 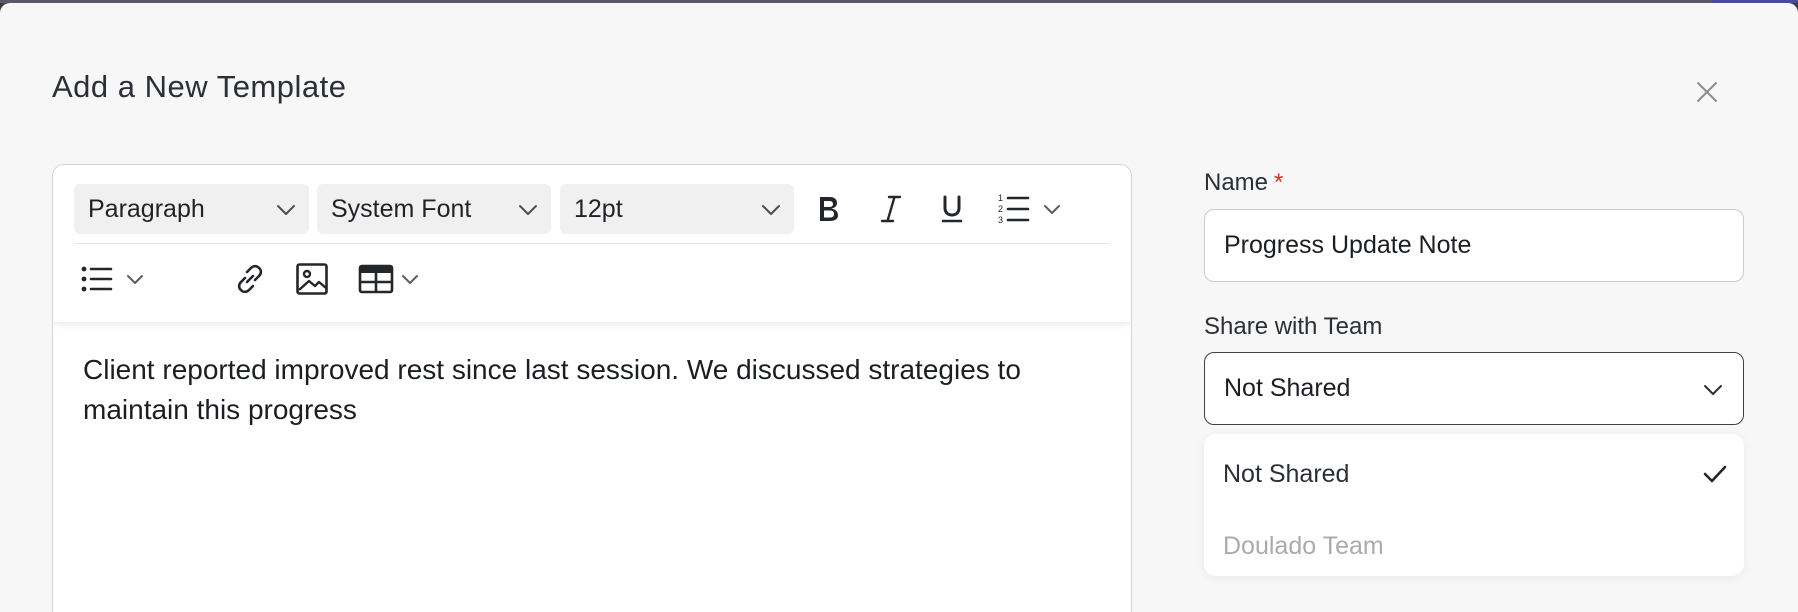 I want to click on font-family-label: System Font, so click(x=401, y=208).